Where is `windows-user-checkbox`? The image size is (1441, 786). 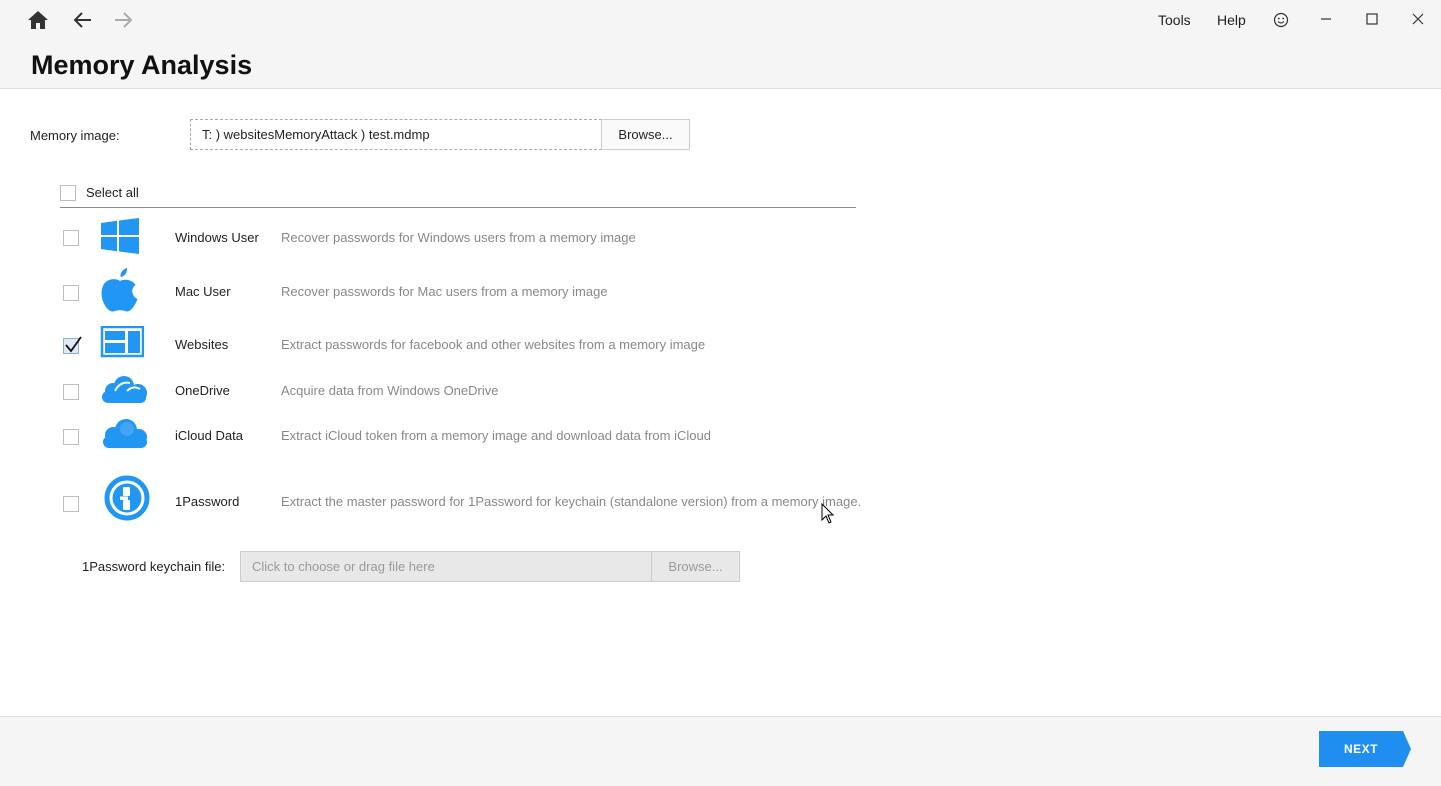
windows-user-checkbox is located at coordinates (71, 238).